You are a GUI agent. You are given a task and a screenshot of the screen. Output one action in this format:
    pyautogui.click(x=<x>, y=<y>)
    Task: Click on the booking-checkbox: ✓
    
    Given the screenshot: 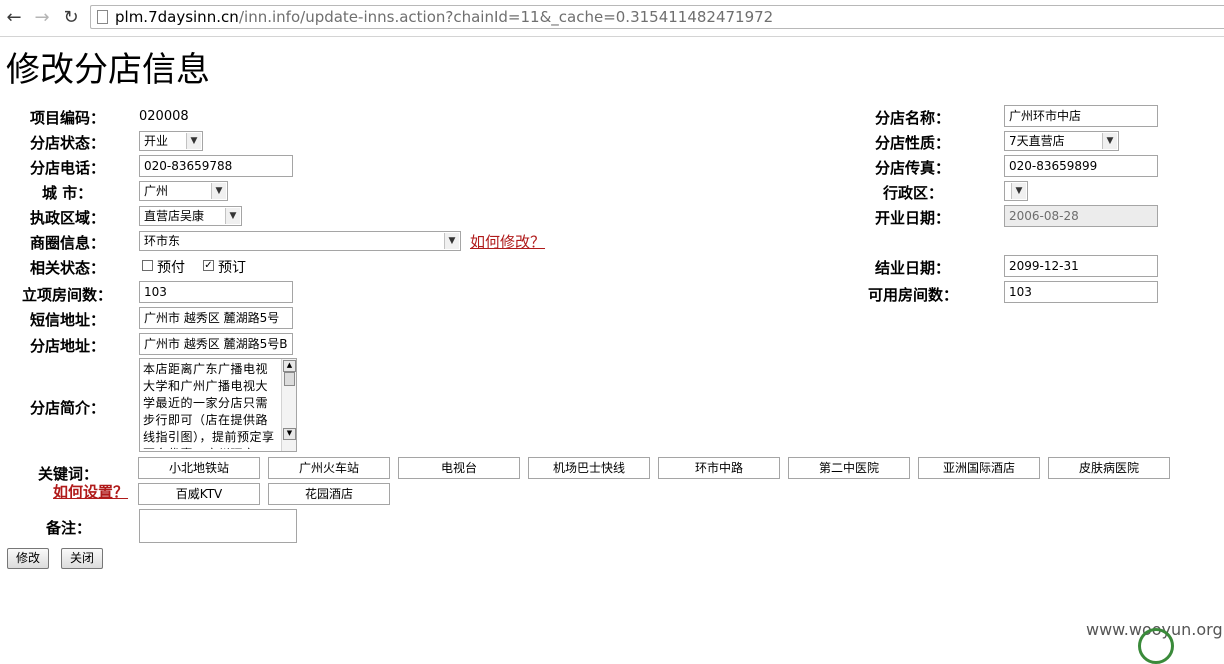 What is the action you would take?
    pyautogui.click(x=208, y=265)
    